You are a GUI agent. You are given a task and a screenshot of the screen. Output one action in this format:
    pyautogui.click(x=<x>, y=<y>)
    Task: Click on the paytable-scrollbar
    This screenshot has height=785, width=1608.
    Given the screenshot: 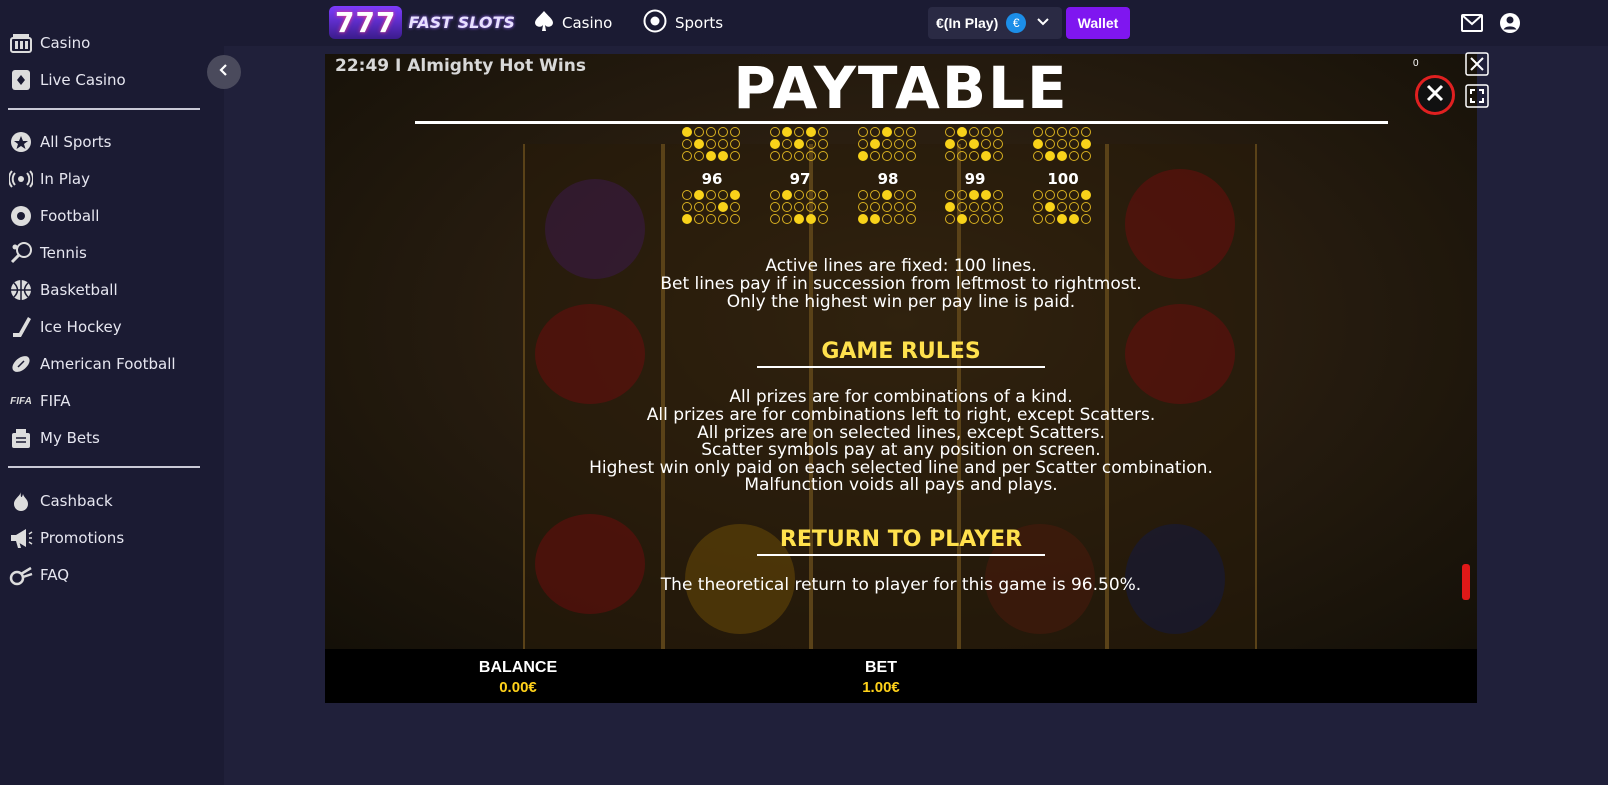 What is the action you would take?
    pyautogui.click(x=1466, y=582)
    